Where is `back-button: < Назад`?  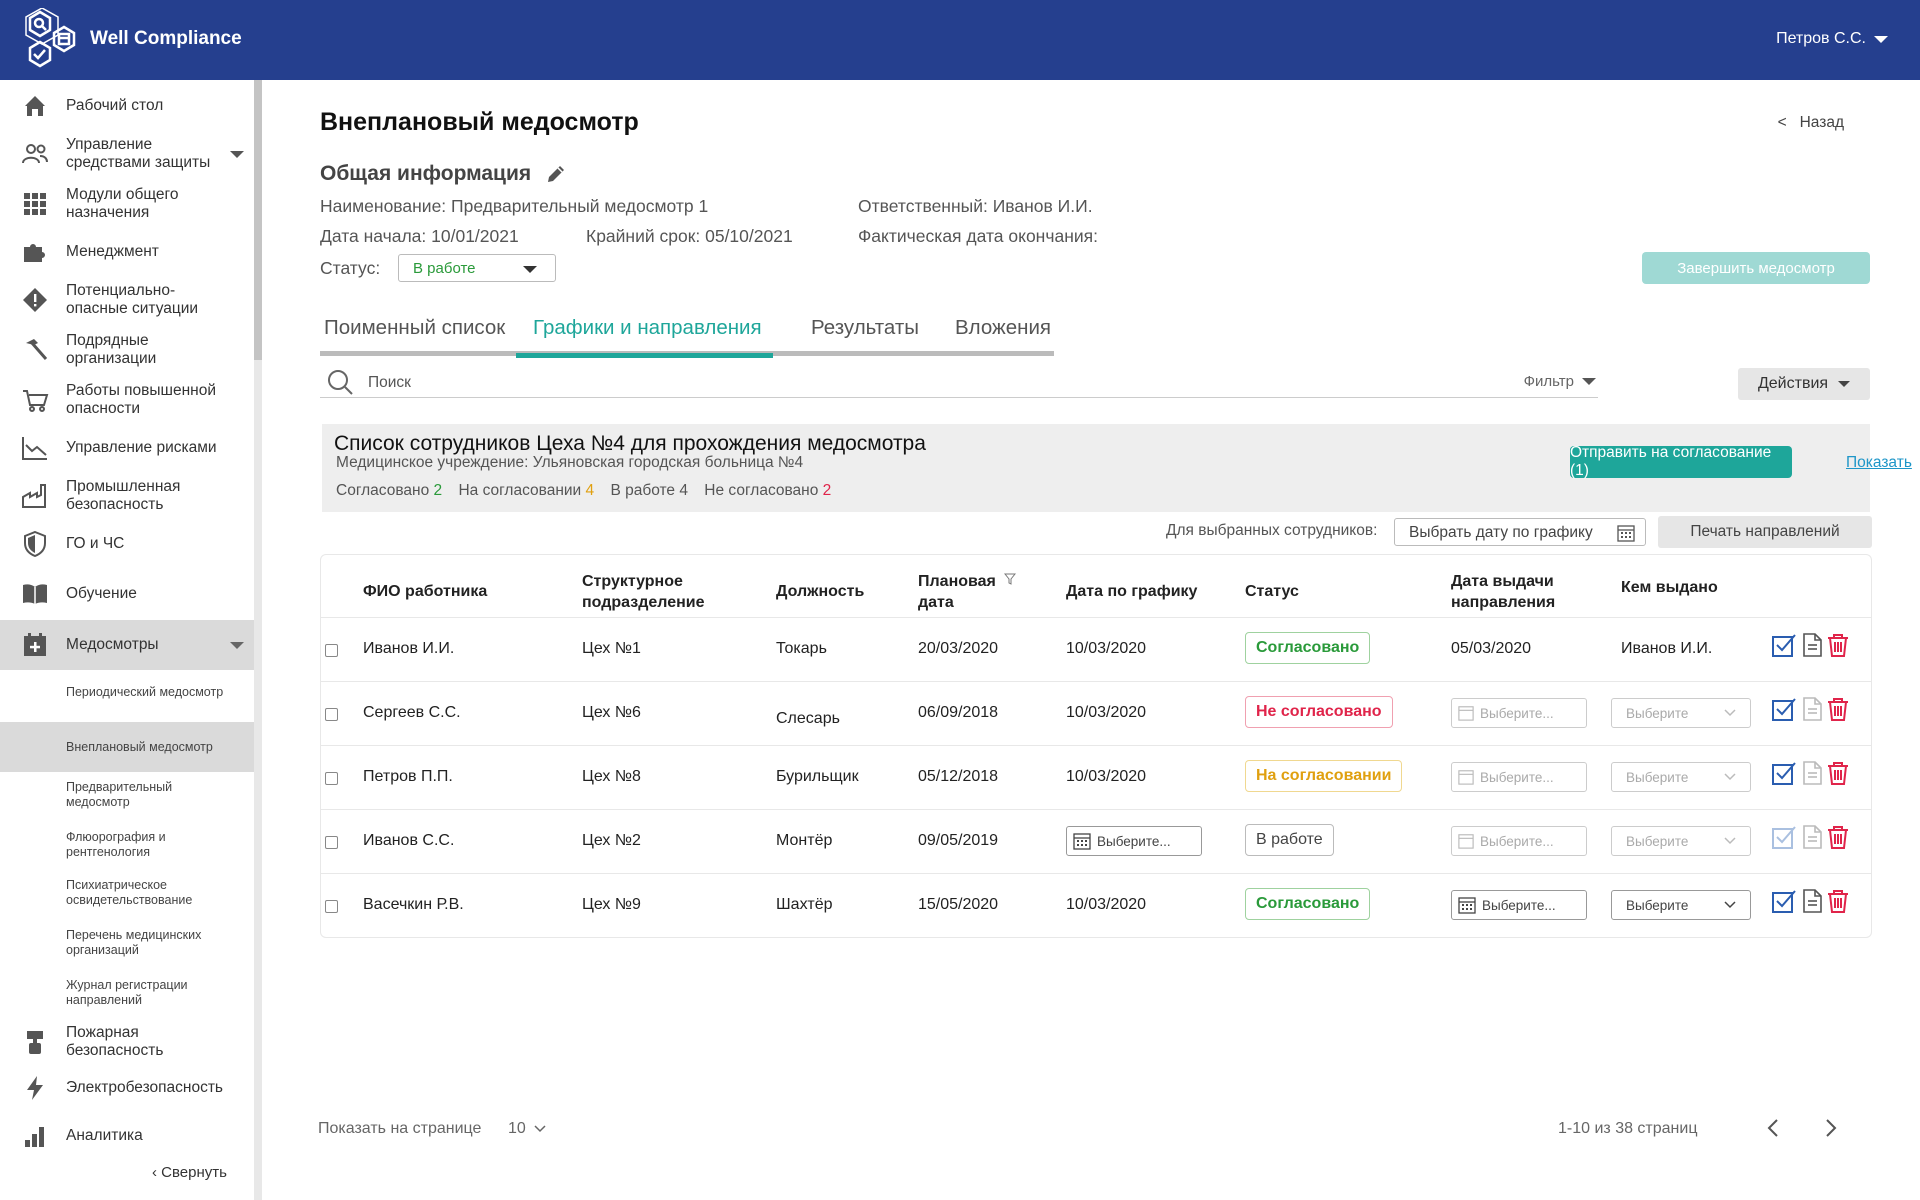
back-button: < Назад is located at coordinates (1811, 123).